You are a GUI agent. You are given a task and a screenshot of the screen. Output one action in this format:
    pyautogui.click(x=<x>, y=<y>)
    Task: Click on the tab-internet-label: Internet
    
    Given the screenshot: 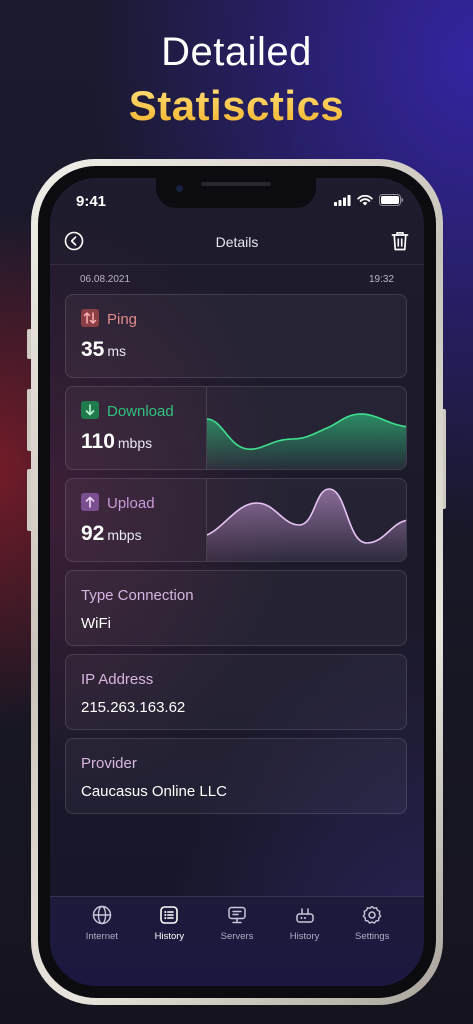 What is the action you would take?
    pyautogui.click(x=101, y=936)
    